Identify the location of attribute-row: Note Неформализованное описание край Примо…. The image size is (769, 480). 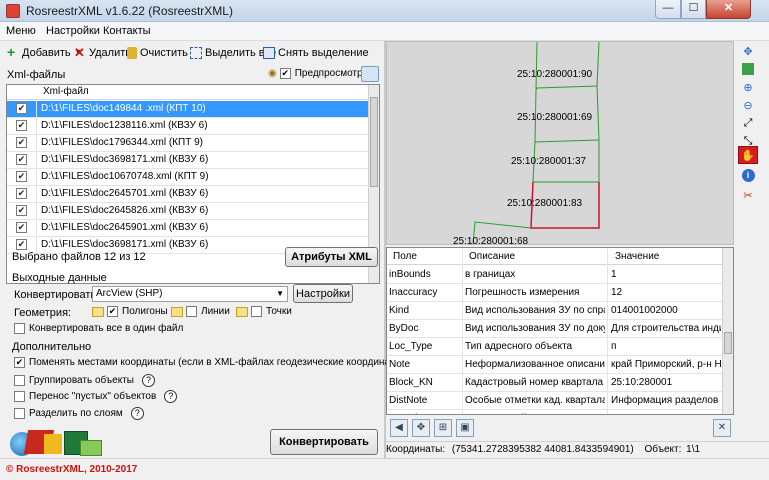
(555, 365).